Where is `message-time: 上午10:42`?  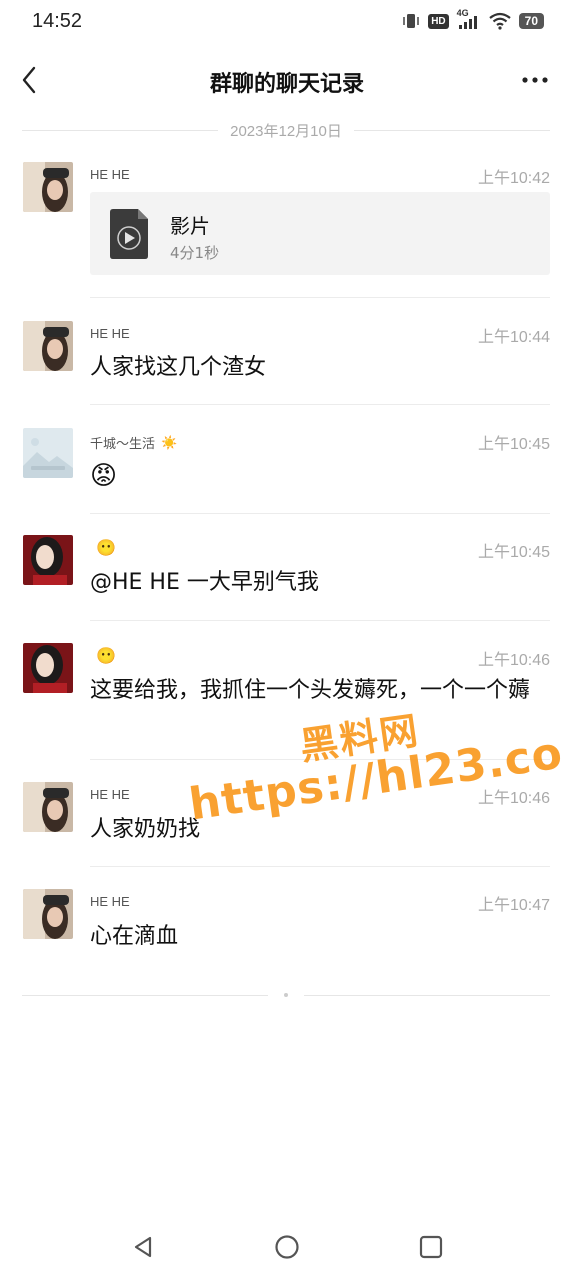 message-time: 上午10:42 is located at coordinates (513, 178).